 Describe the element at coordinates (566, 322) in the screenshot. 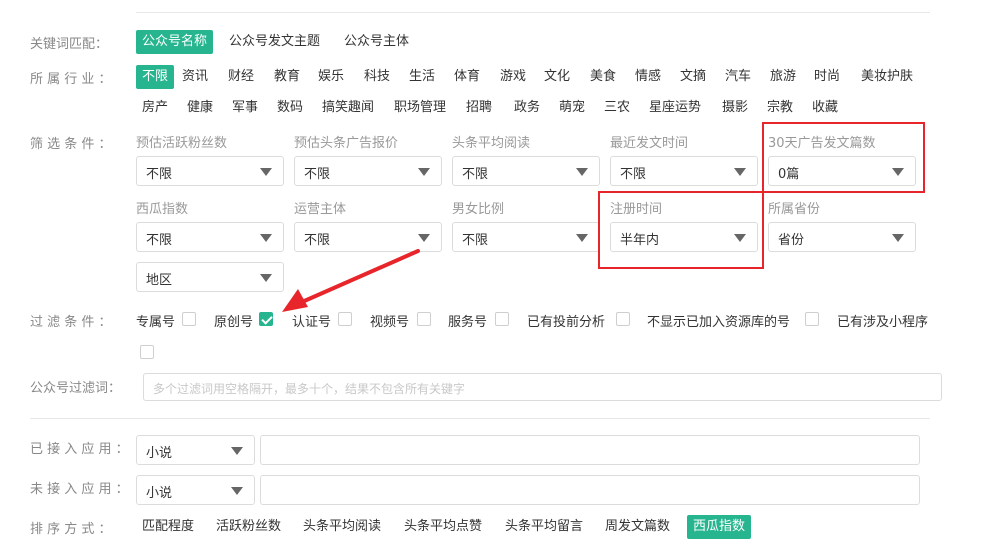

I see `check-label: 已有投前分析` at that location.